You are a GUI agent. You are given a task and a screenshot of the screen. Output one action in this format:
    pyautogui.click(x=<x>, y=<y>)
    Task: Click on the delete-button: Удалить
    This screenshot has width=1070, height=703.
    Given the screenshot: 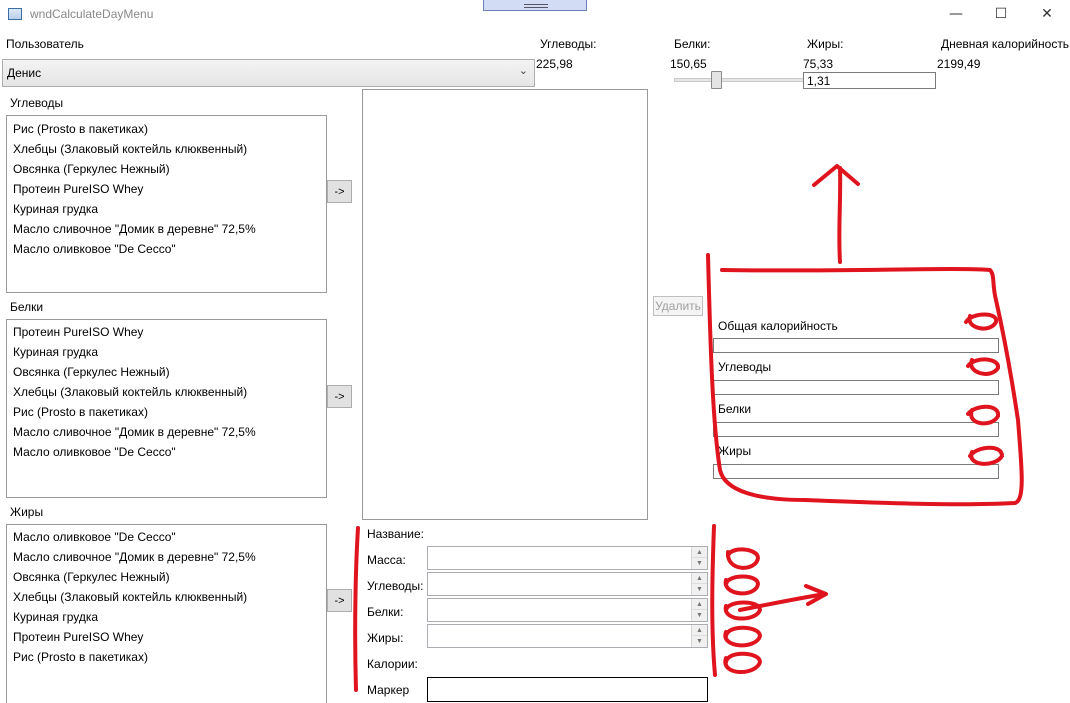 What is the action you would take?
    pyautogui.click(x=678, y=306)
    